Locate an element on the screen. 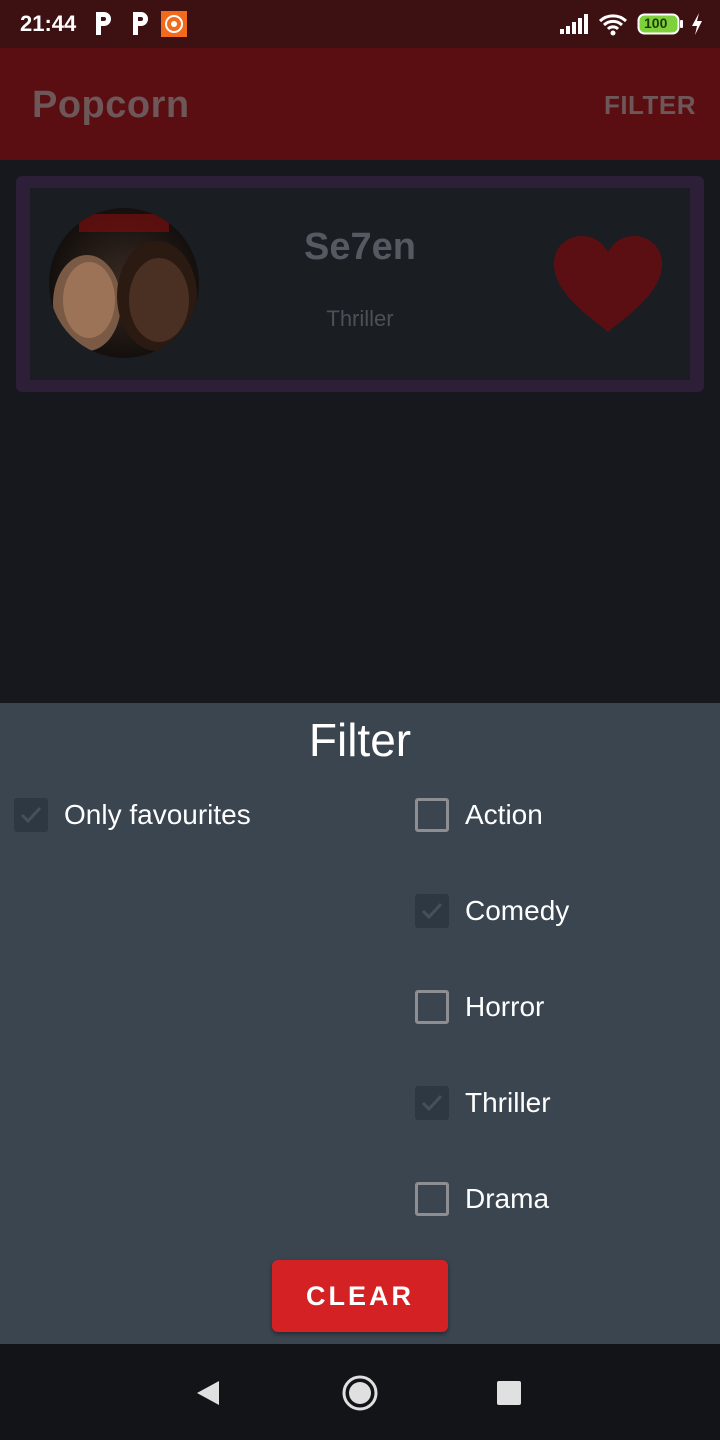 The width and height of the screenshot is (720, 1440). home-icon is located at coordinates (360, 1393).